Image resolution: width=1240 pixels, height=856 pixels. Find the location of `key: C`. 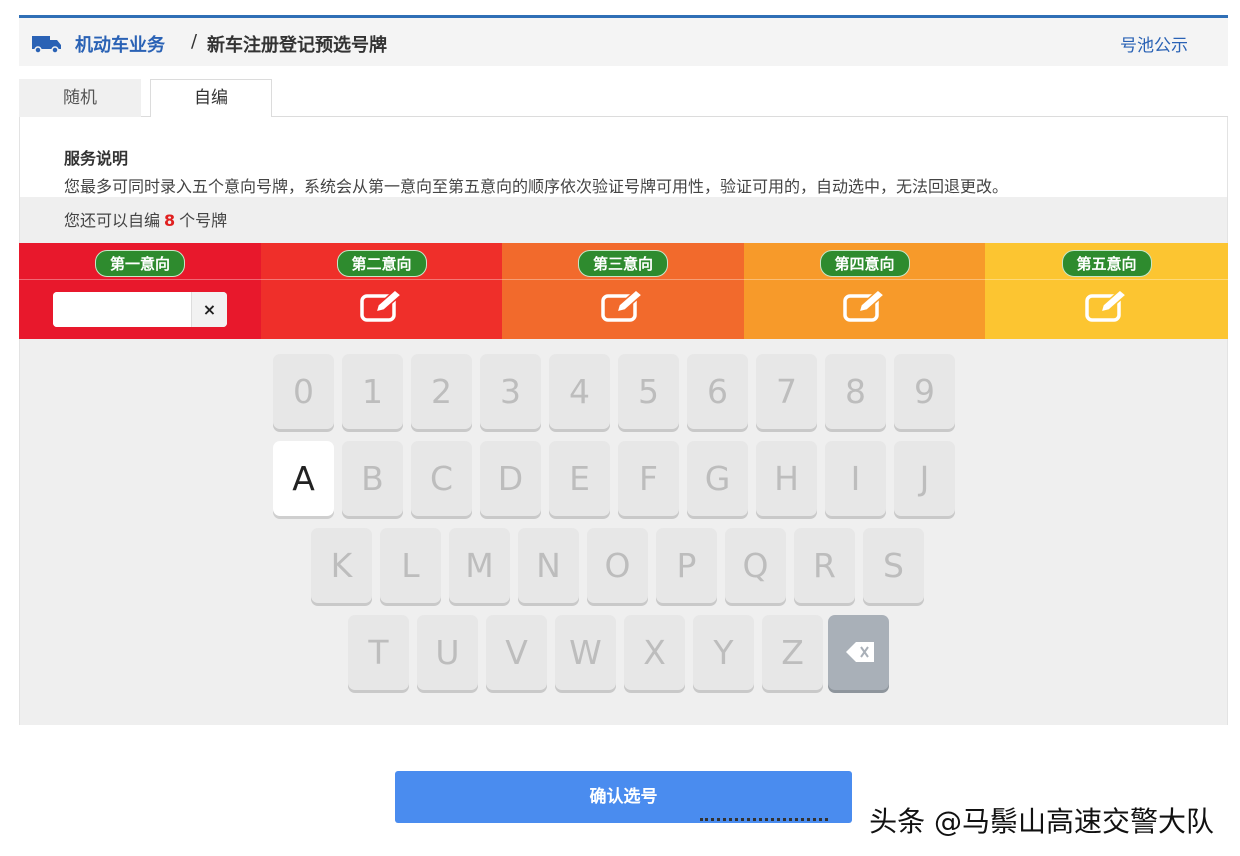

key: C is located at coordinates (441, 478).